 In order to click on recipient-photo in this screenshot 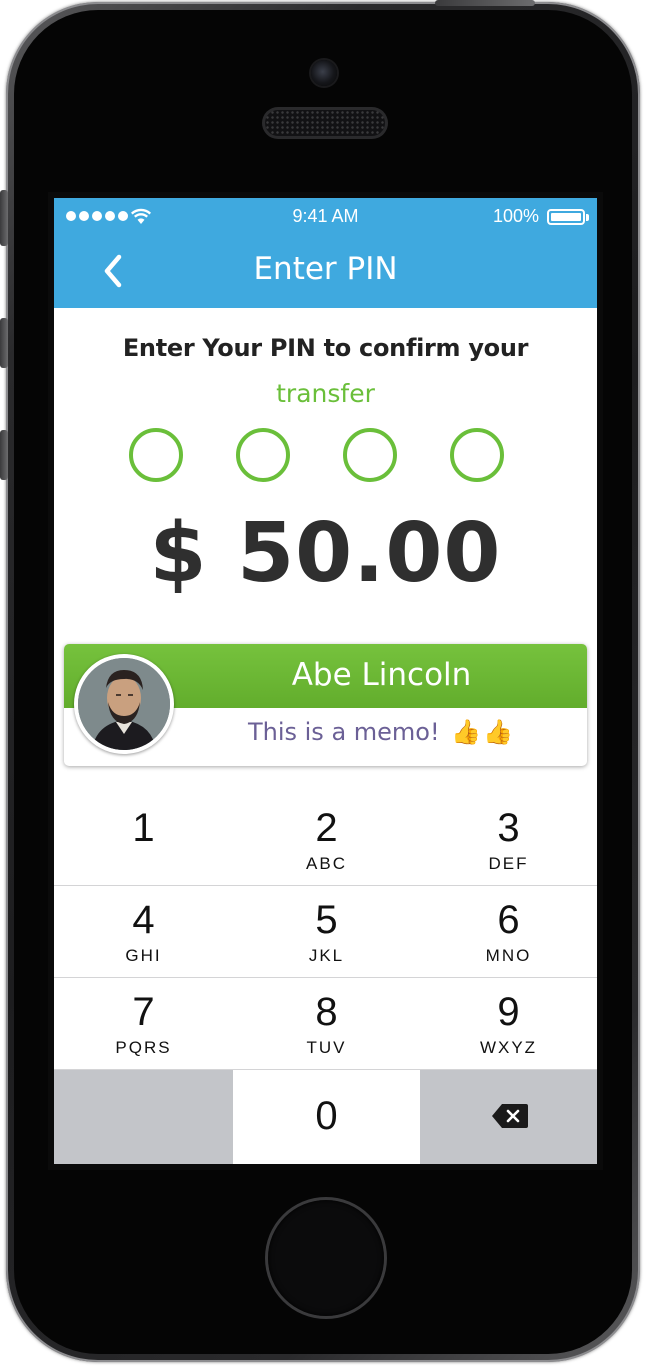, I will do `click(124, 704)`.